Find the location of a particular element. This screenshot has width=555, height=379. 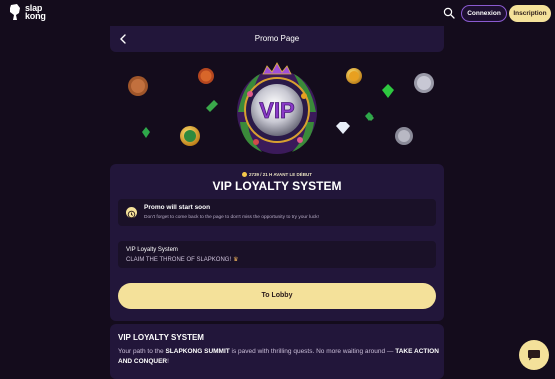

diamond-icon is located at coordinates (343, 128).